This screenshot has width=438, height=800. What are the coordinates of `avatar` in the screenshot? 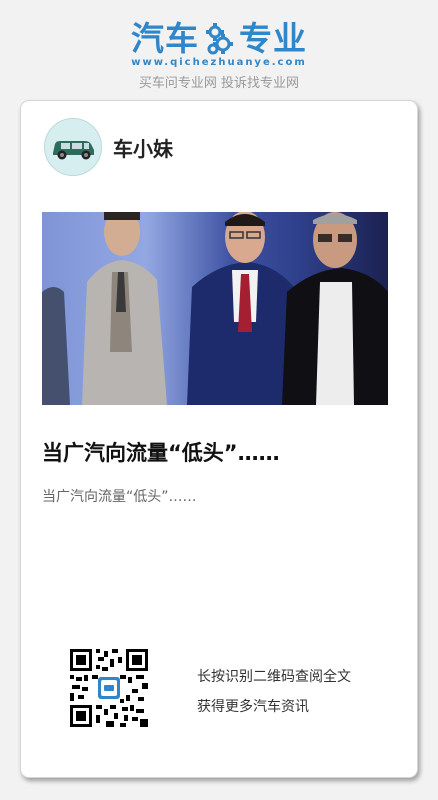 It's located at (73, 147).